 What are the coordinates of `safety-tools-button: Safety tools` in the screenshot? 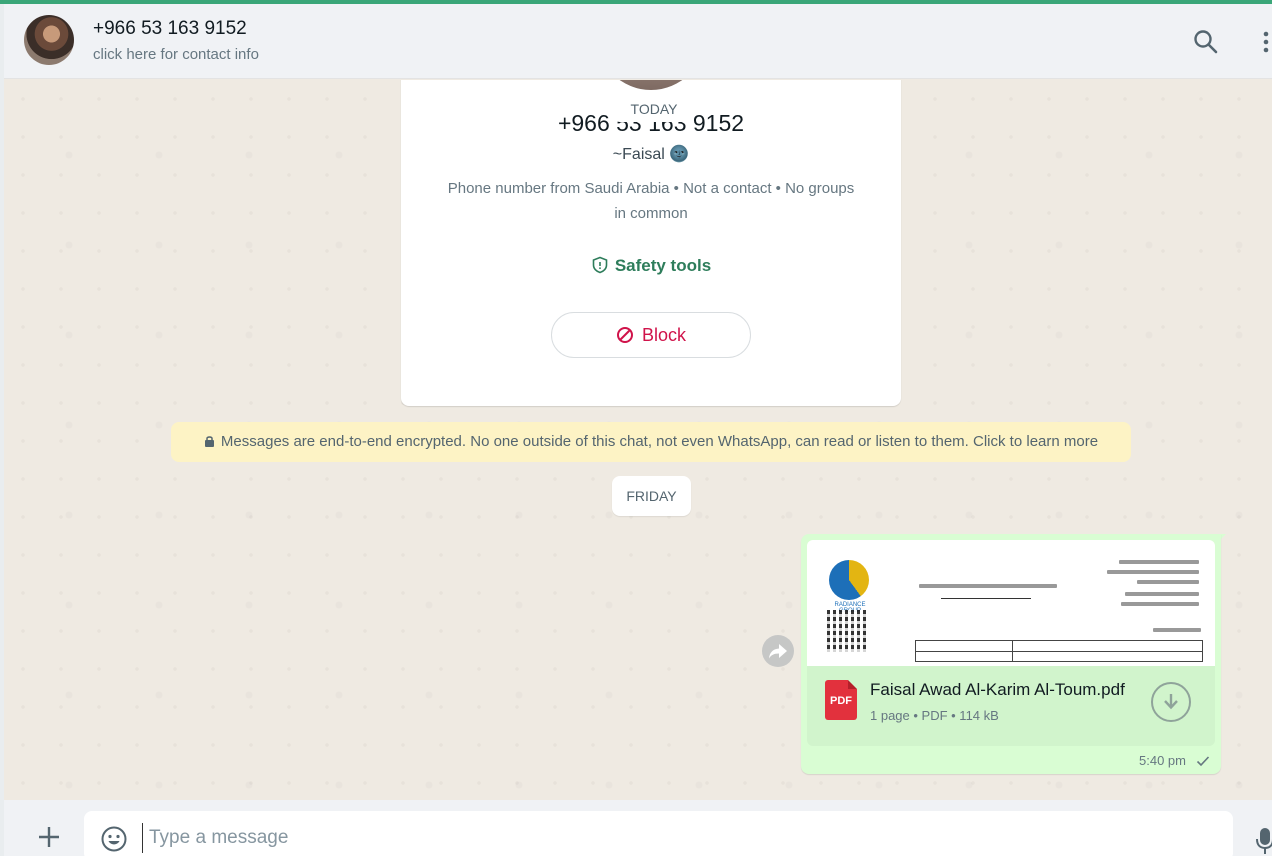 It's located at (651, 266).